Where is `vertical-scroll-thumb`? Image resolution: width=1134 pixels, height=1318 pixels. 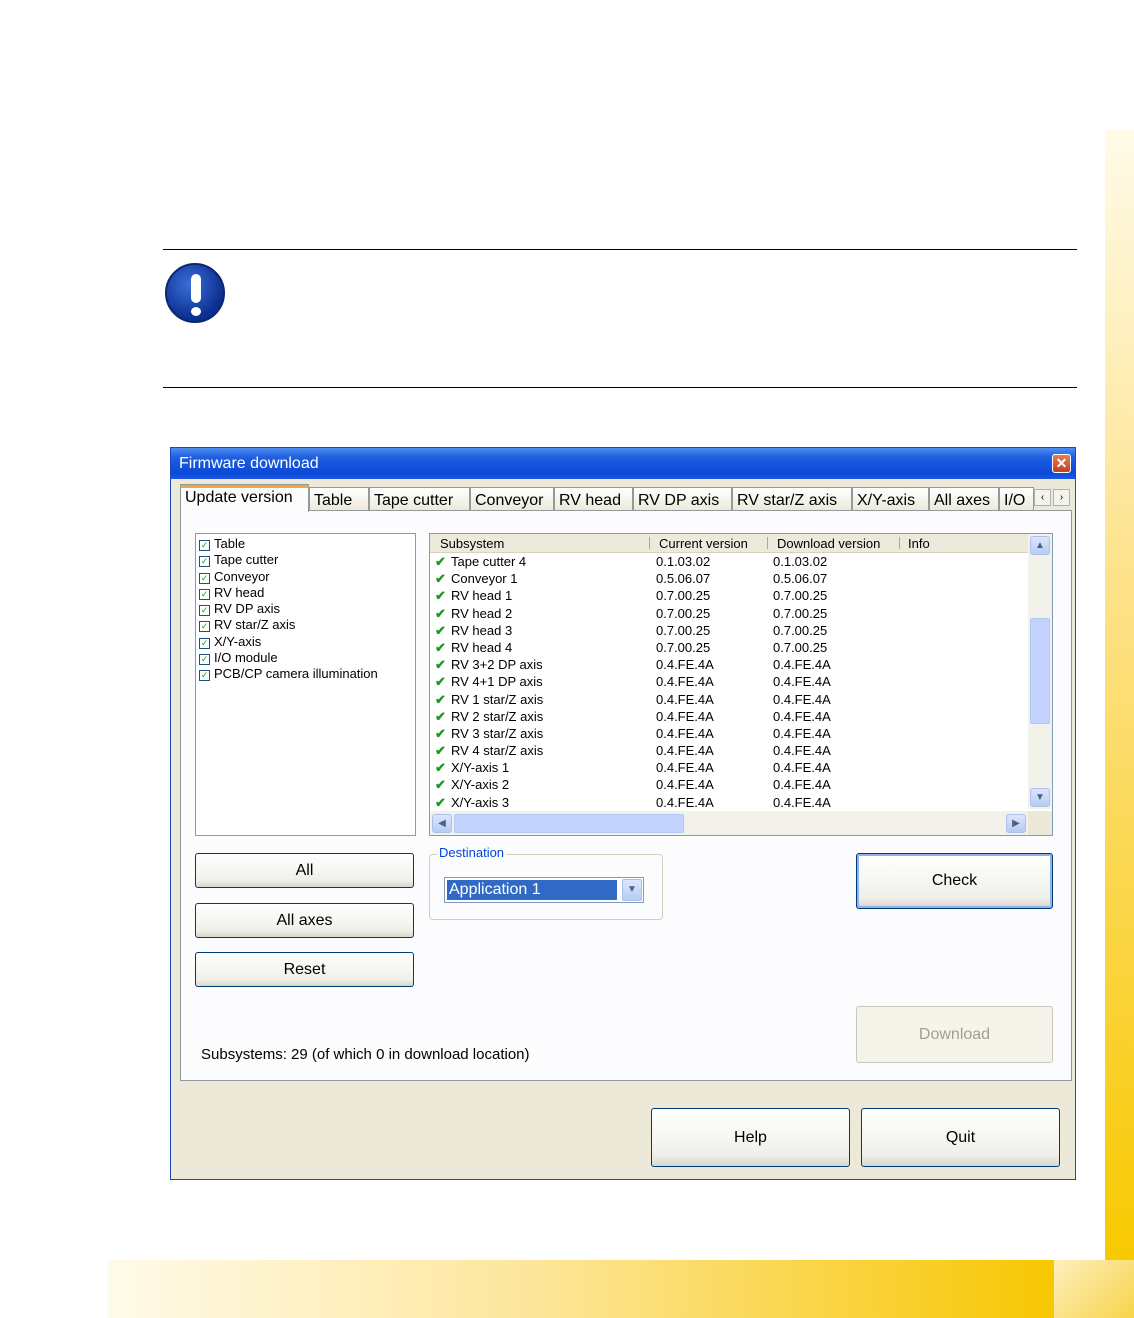
vertical-scroll-thumb is located at coordinates (1040, 671).